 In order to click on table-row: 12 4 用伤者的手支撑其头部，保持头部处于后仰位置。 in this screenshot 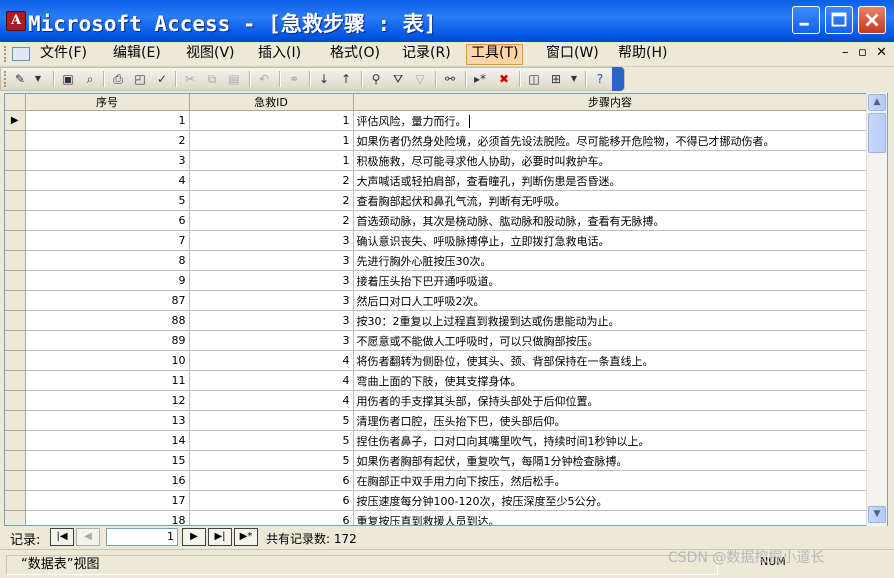, I will do `click(436, 400)`.